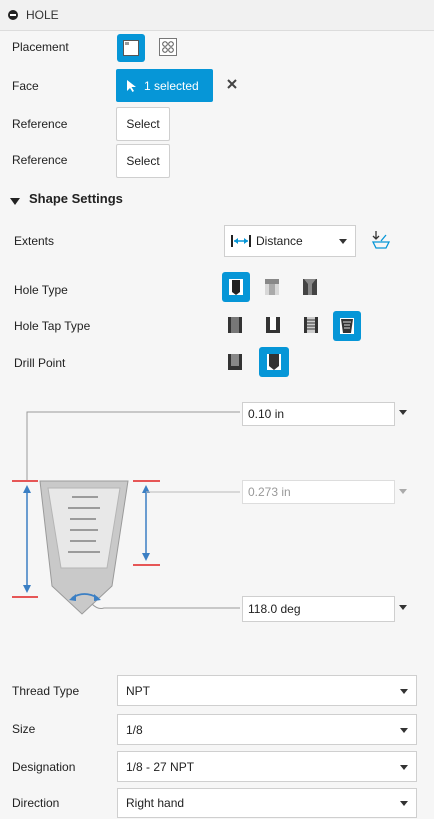  I want to click on multi-hole-placement-button, so click(168, 48).